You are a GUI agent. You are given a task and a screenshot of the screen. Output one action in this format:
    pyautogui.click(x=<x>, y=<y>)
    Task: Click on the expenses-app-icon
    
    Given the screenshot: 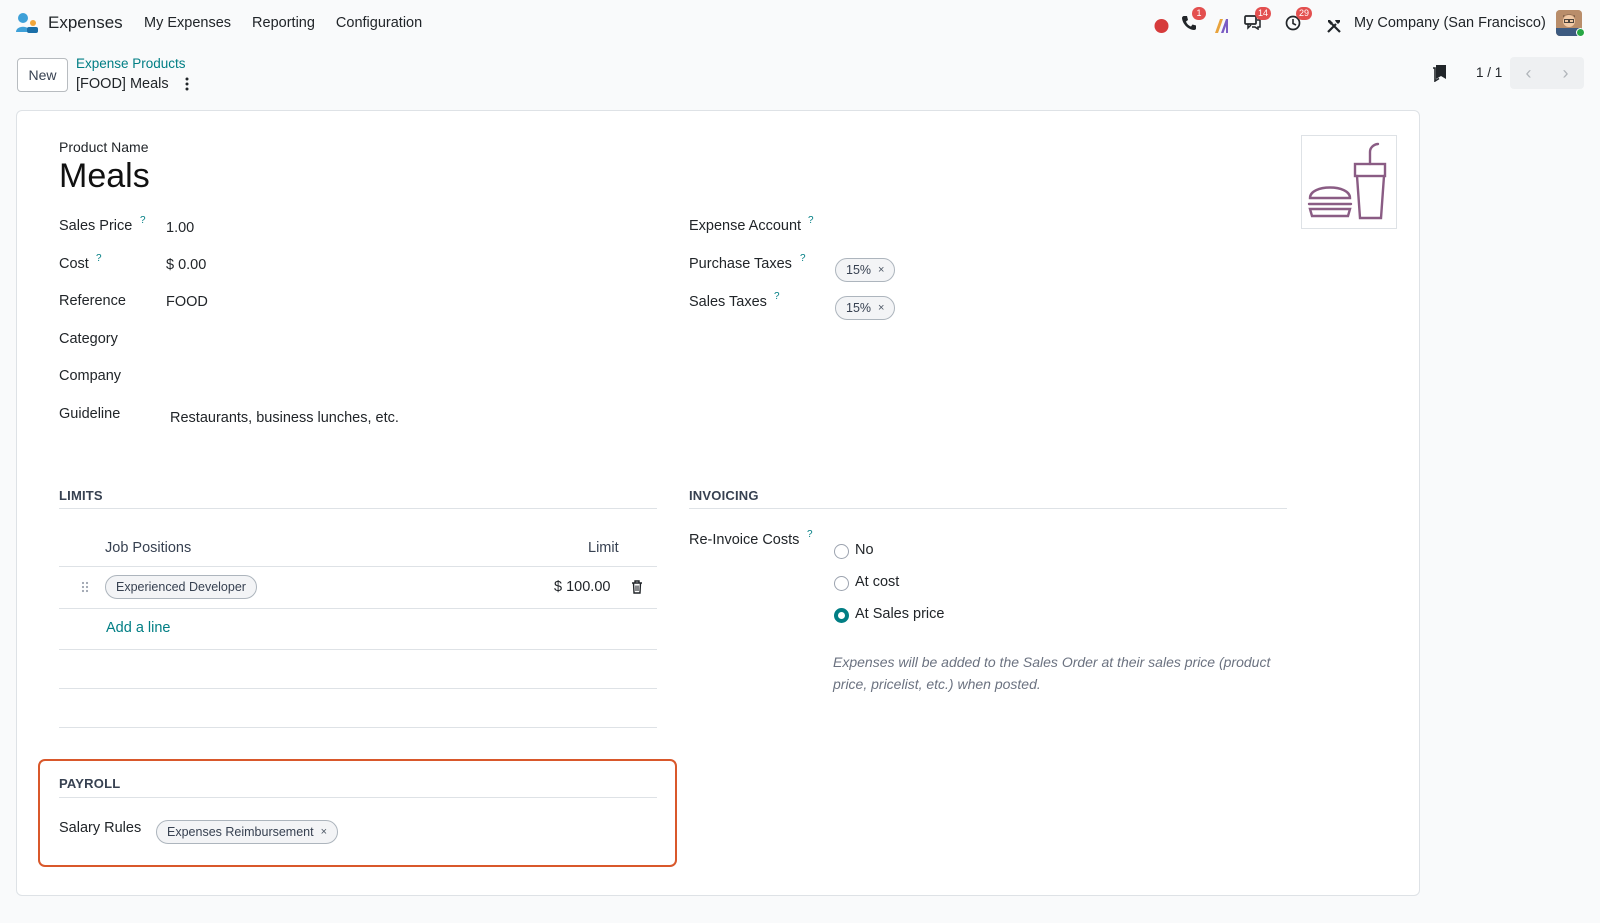 What is the action you would take?
    pyautogui.click(x=27, y=23)
    